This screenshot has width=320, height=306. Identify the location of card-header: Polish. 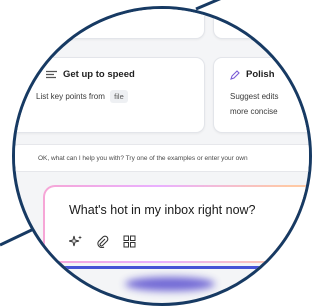
(252, 74).